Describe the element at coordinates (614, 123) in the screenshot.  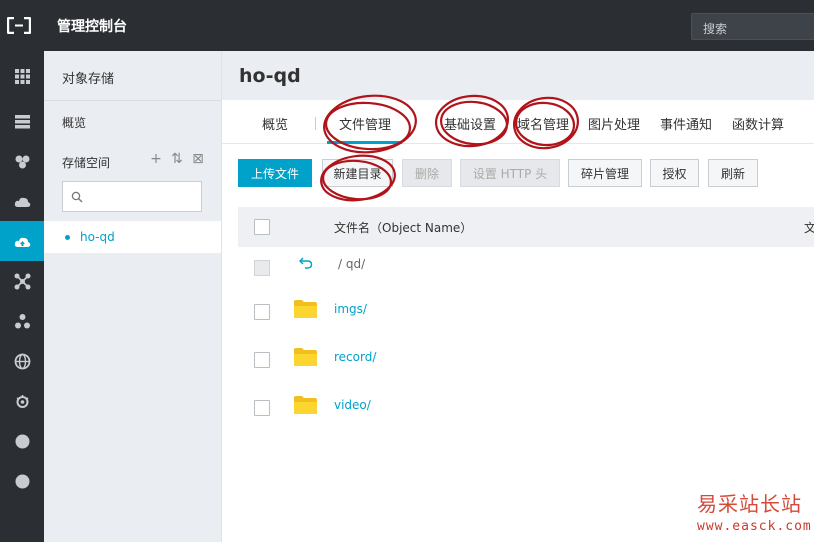
I see `tab-image-processing: 图片处理` at that location.